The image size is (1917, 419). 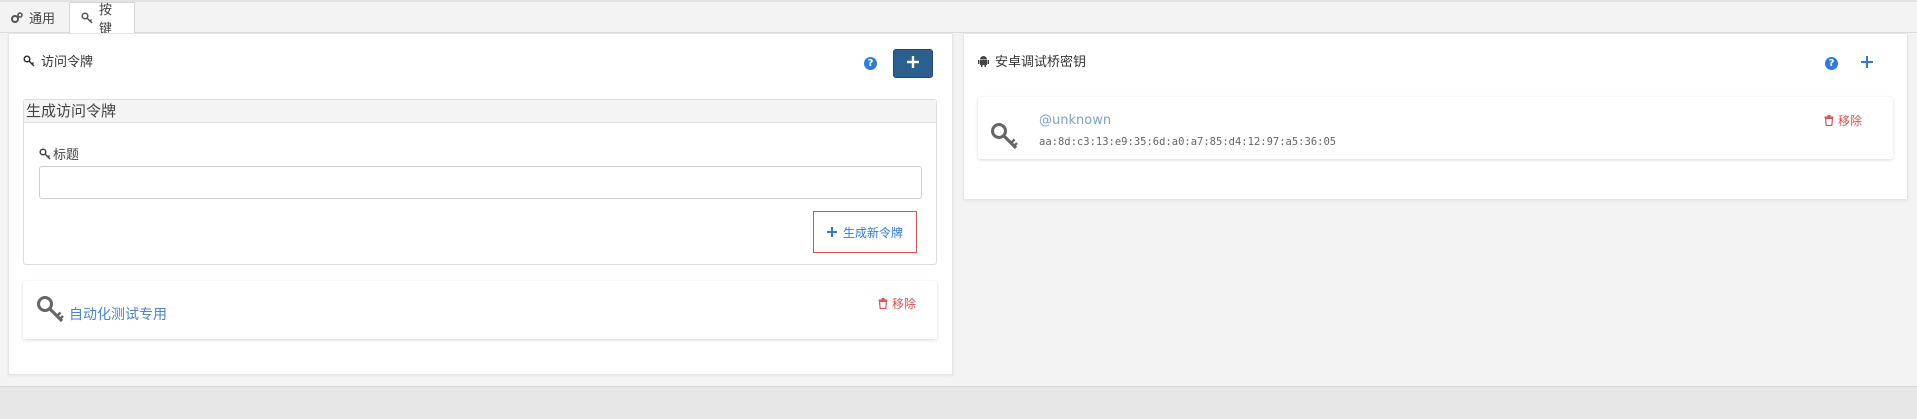 What do you see at coordinates (118, 314) in the screenshot?
I see `token-name: 自动化测试专用` at bounding box center [118, 314].